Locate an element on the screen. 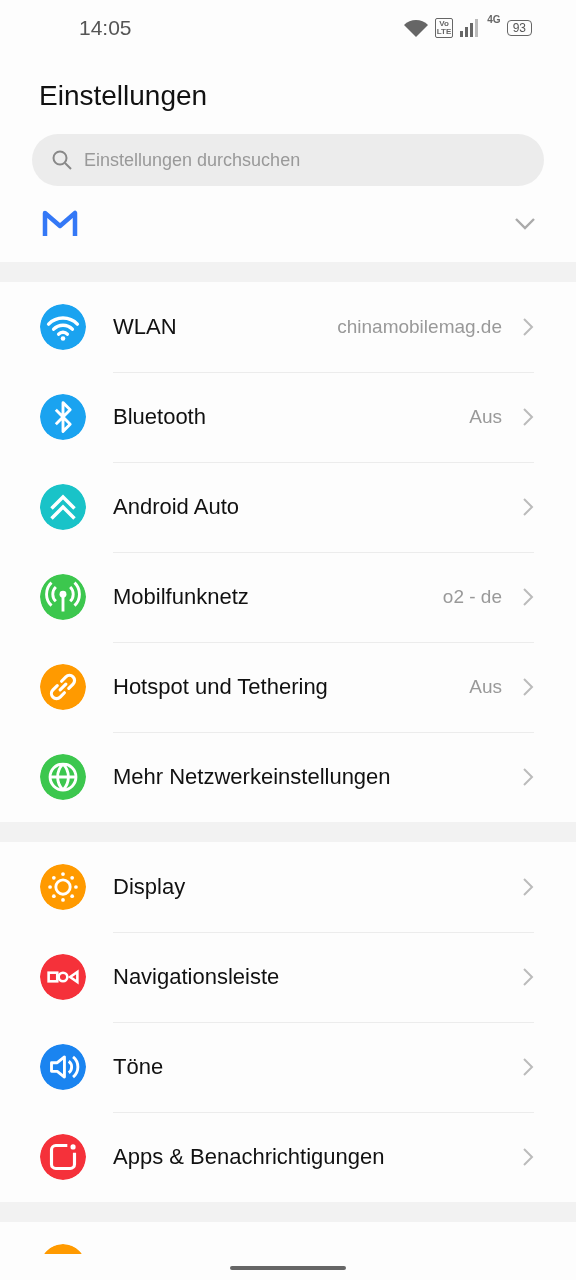  settings-item: Display is located at coordinates (288, 887).